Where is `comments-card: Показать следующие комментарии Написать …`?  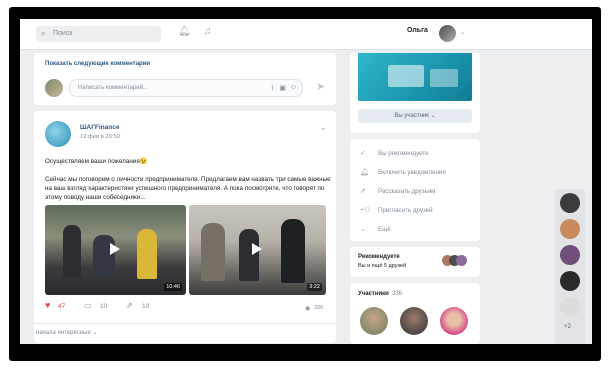 comments-card: Показать следующие комментарии Написать … is located at coordinates (185, 79).